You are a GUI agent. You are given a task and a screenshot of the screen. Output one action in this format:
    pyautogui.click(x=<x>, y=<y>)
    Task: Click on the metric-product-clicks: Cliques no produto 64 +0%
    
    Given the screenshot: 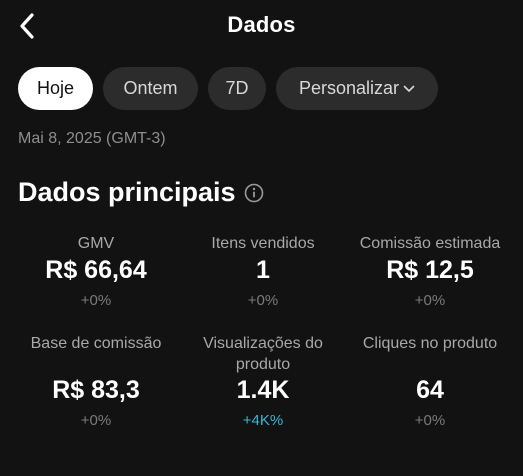 What is the action you would take?
    pyautogui.click(x=430, y=383)
    